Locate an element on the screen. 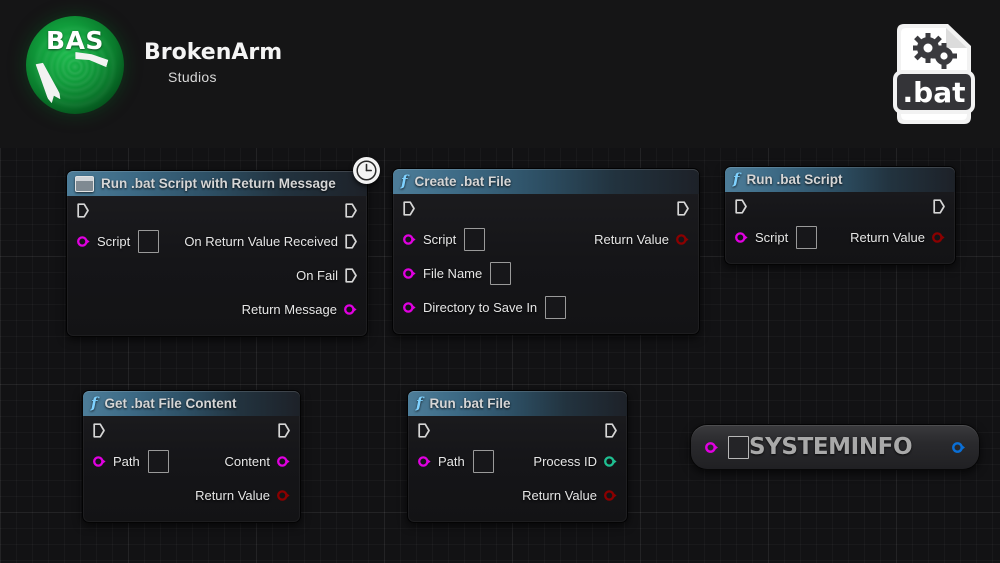 This screenshot has width=1000, height=563. node-systeminfo: SYSTEMINFO is located at coordinates (835, 447).